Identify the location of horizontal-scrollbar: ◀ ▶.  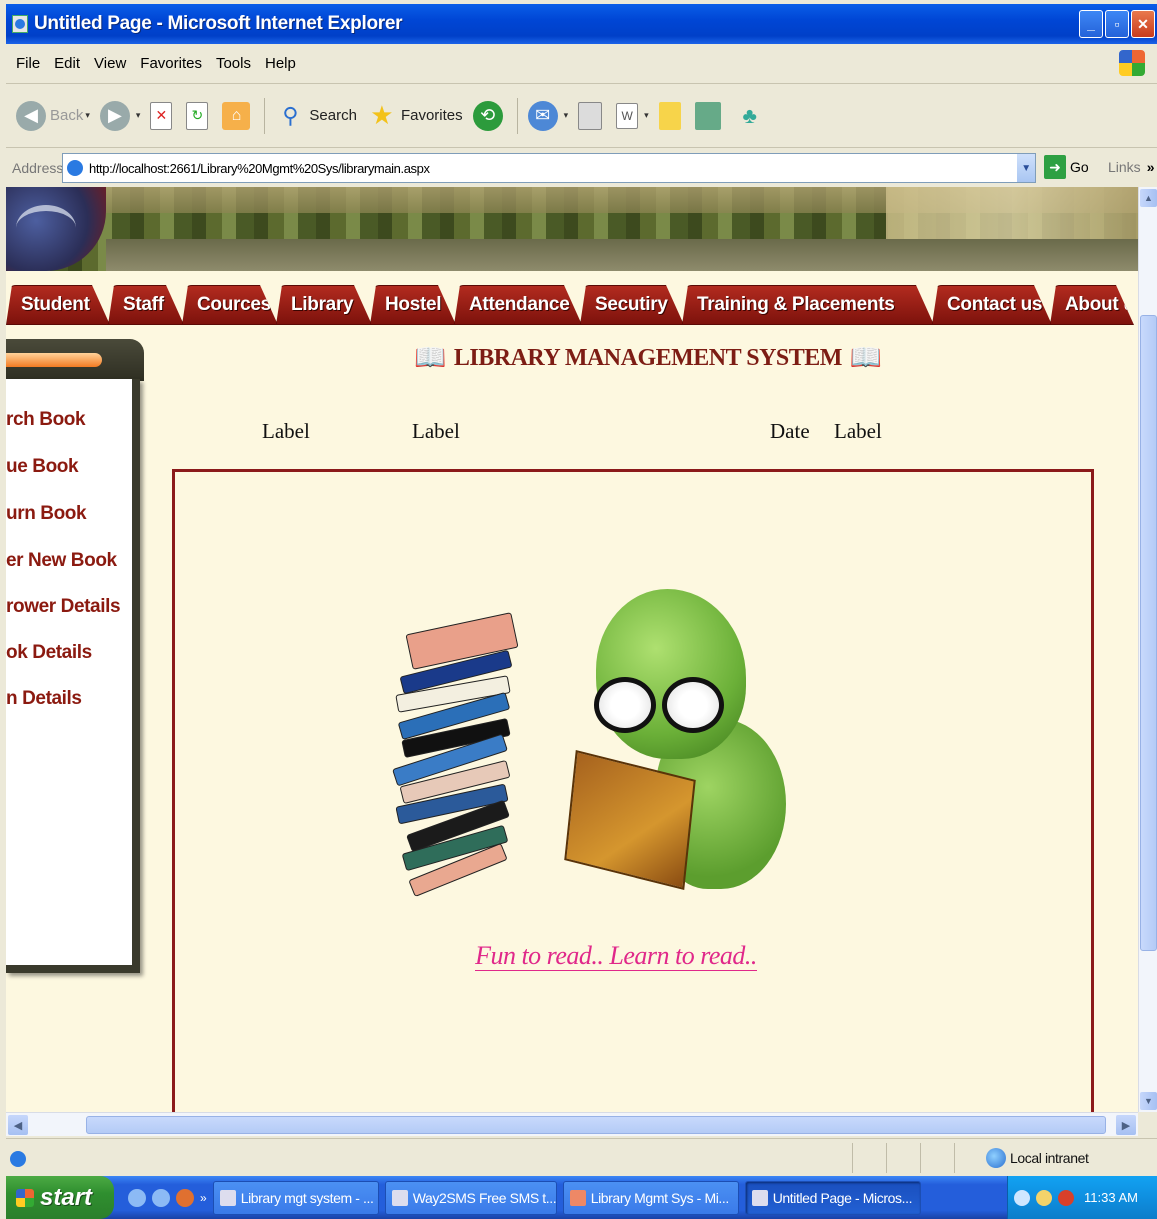
(572, 1124).